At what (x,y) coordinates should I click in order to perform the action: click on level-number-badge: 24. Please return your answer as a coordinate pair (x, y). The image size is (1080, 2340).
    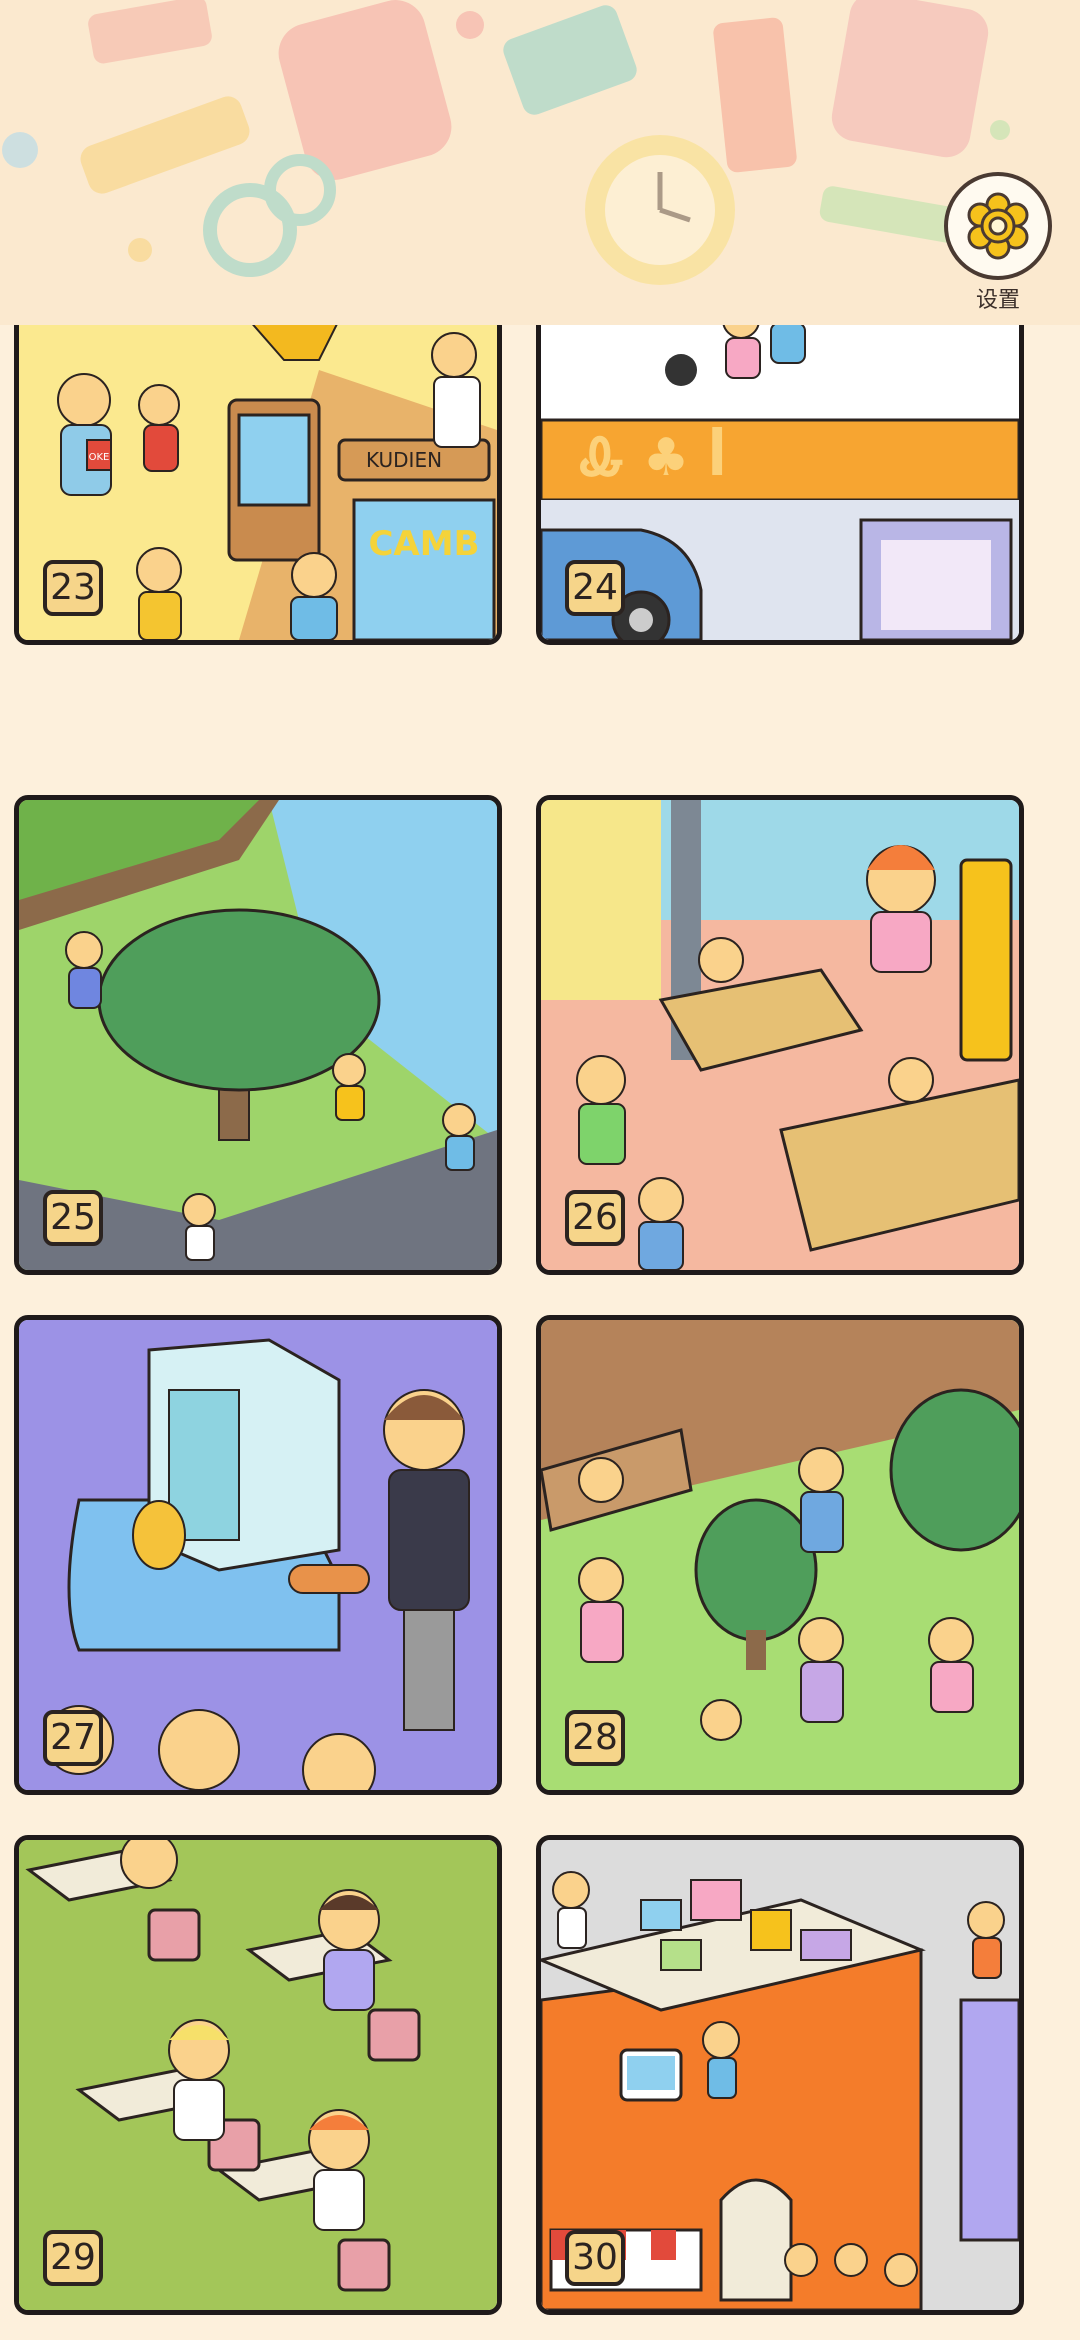
    Looking at the image, I should click on (595, 588).